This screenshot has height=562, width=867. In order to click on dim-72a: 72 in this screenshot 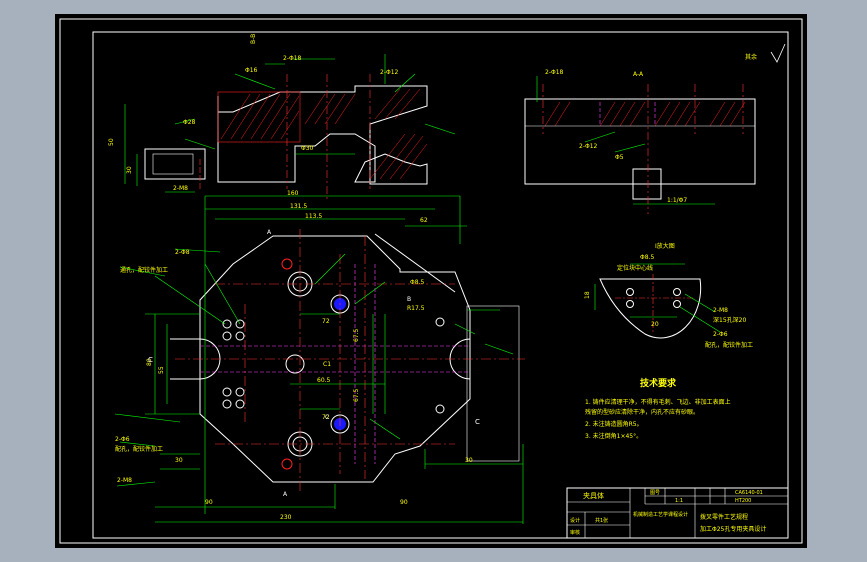, I will do `click(326, 321)`.